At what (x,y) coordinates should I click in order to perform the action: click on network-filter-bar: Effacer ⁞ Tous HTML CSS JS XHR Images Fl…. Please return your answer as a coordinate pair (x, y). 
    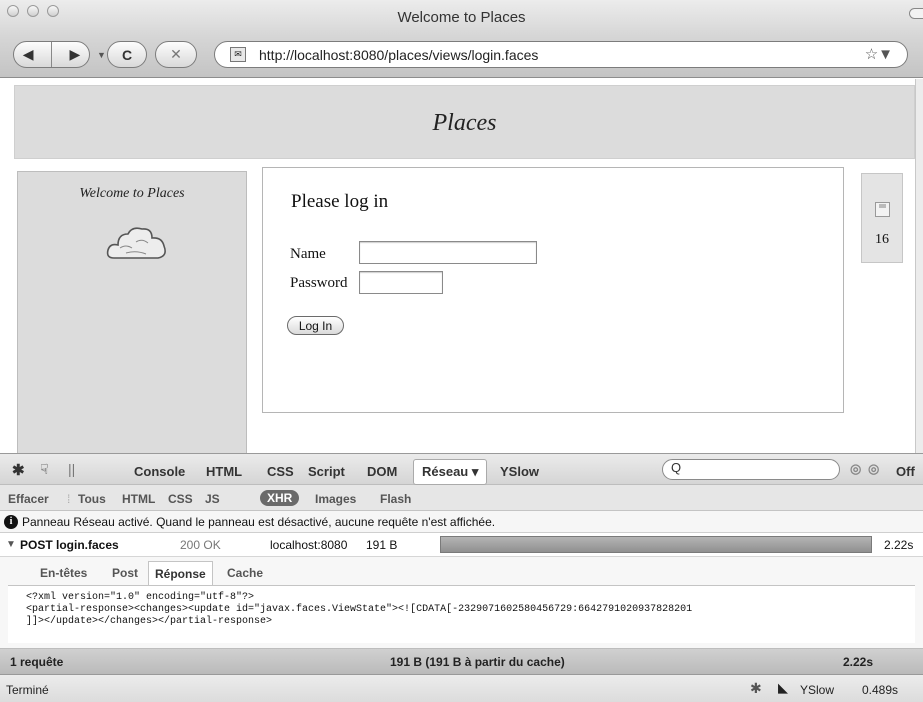
    Looking at the image, I should click on (461, 498).